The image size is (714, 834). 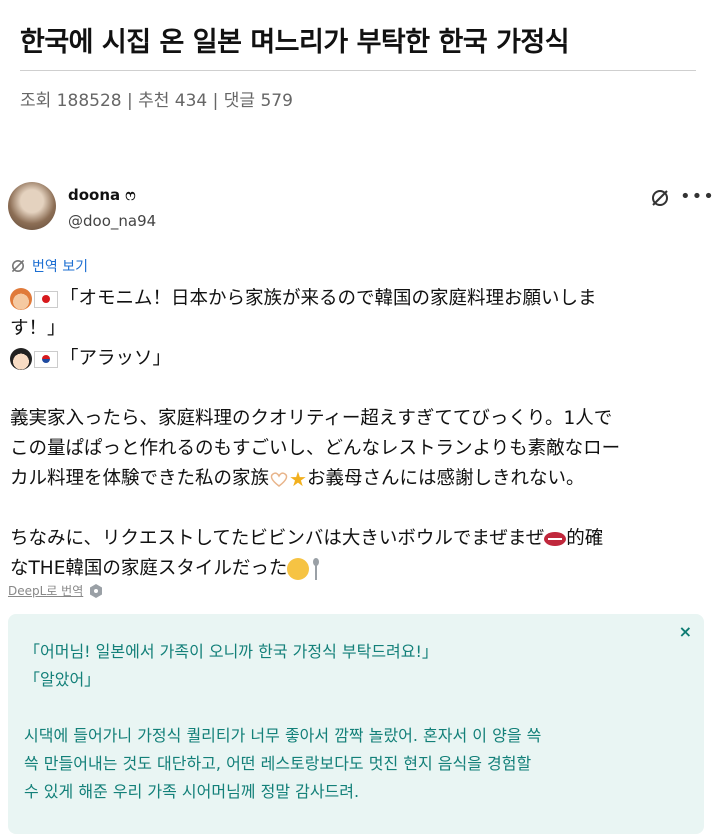 I want to click on lips-icon, so click(x=555, y=539).